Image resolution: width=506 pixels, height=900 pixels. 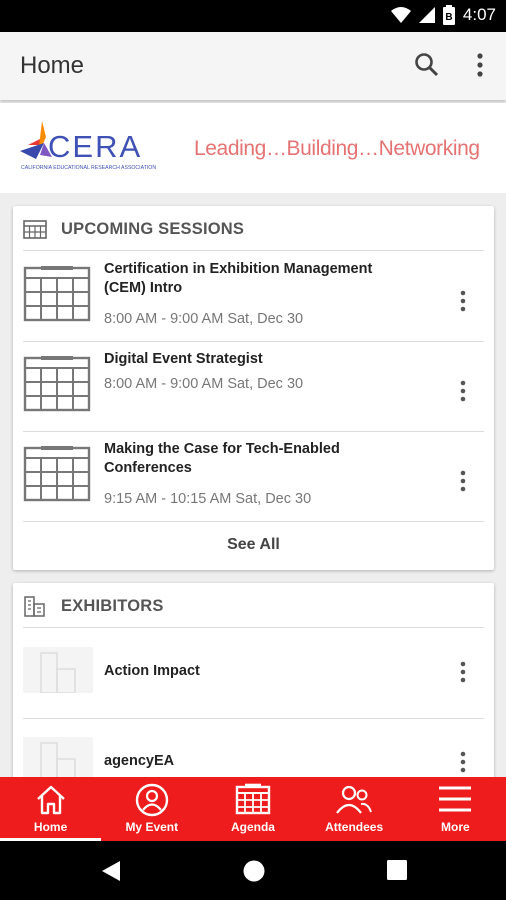 I want to click on exhibitor-row: agencyEA, so click(x=253, y=751).